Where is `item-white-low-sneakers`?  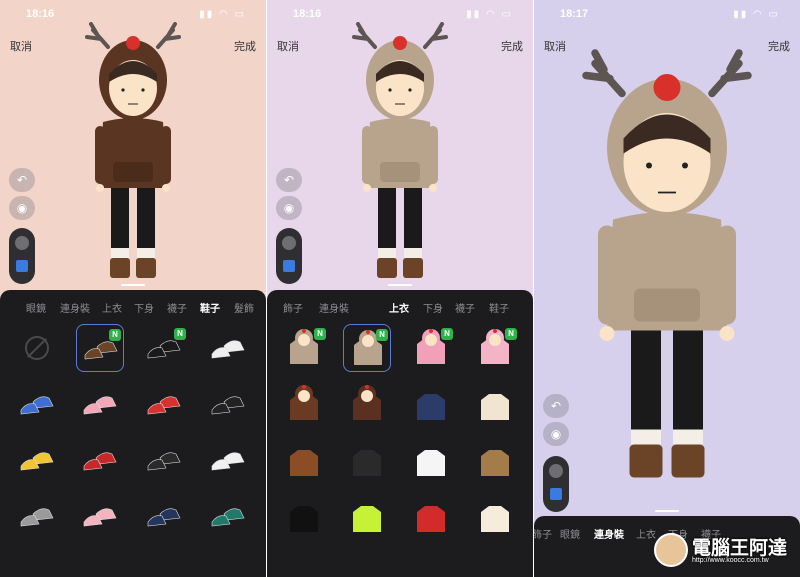
item-white-low-sneakers is located at coordinates (228, 460).